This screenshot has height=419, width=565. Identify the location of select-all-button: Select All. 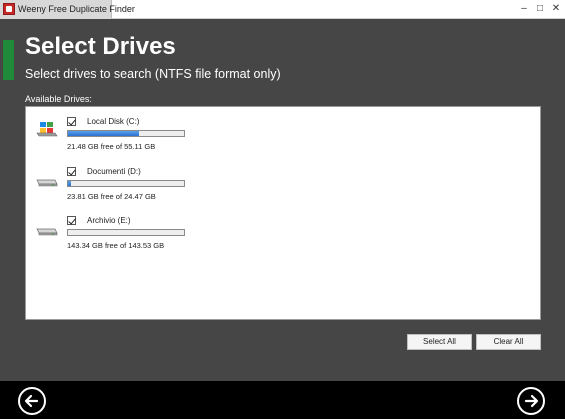
(439, 342).